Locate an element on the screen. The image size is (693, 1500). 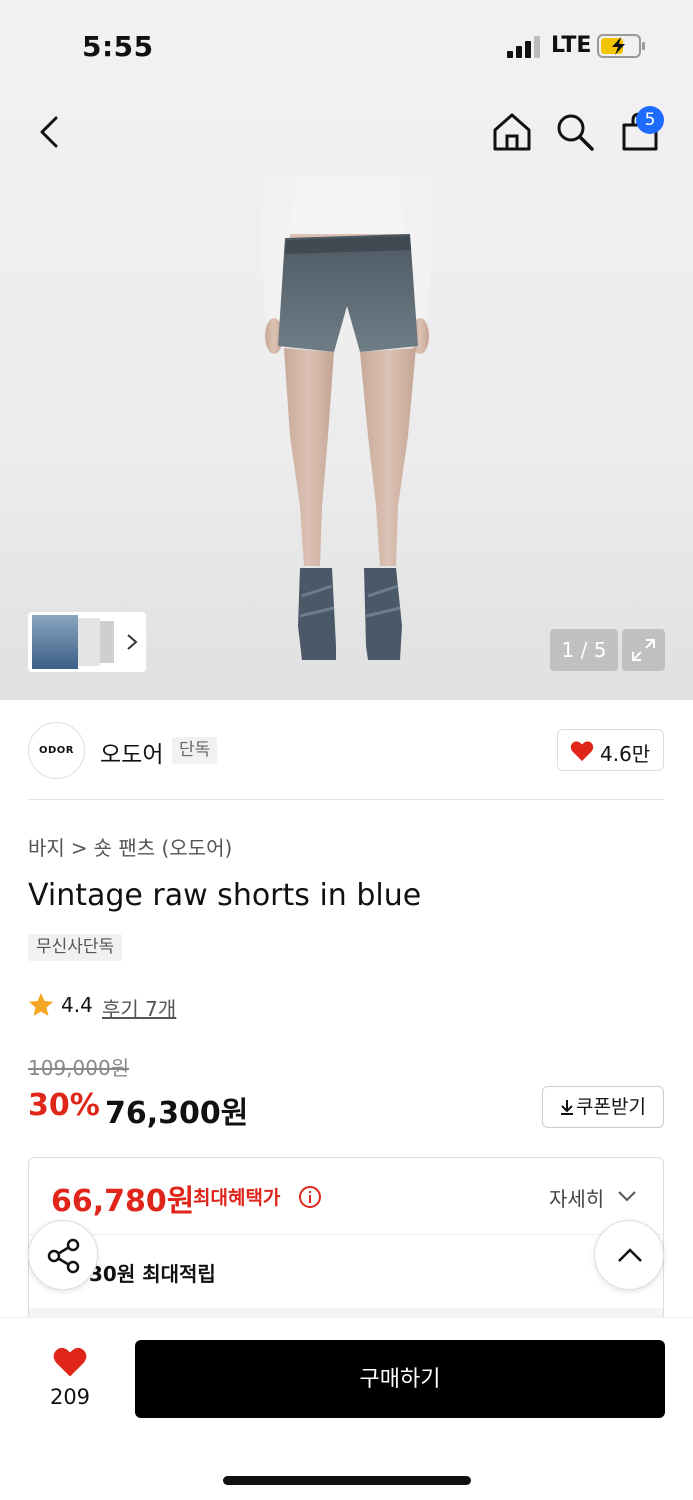
chevron-up-icon is located at coordinates (630, 1255).